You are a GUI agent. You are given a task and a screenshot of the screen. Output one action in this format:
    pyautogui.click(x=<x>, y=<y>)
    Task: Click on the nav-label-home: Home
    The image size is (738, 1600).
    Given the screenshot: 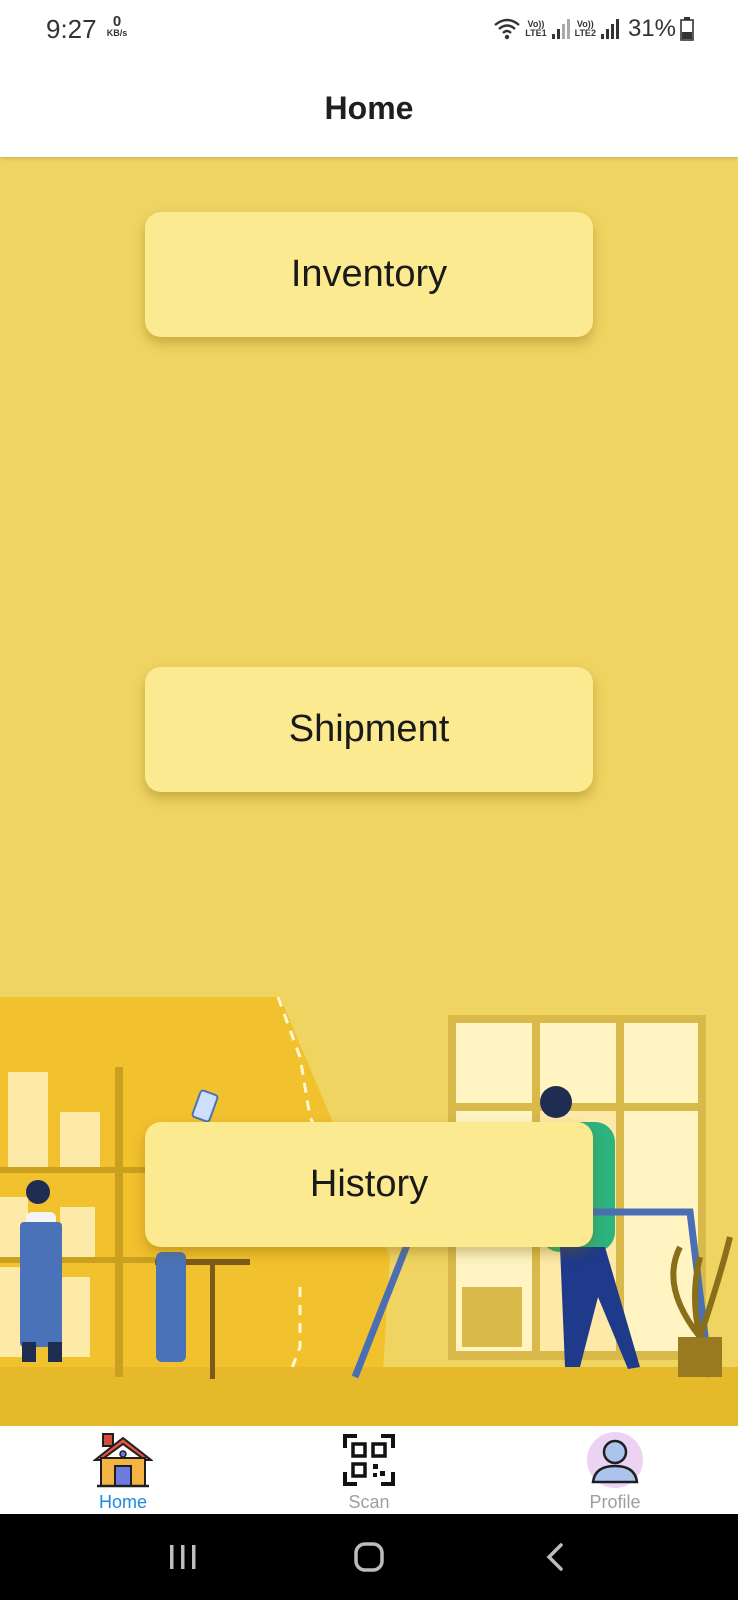 What is the action you would take?
    pyautogui.click(x=122, y=1502)
    